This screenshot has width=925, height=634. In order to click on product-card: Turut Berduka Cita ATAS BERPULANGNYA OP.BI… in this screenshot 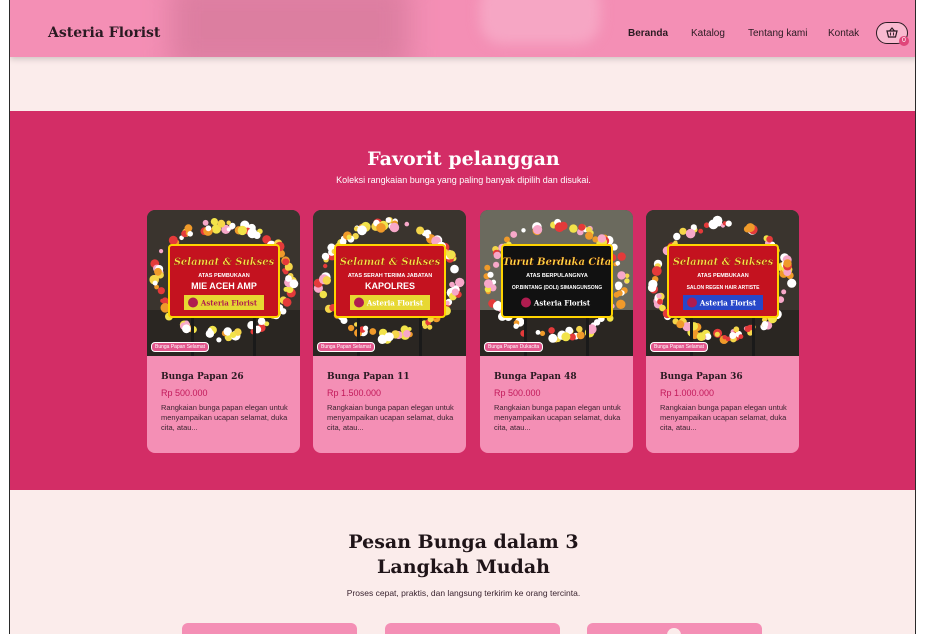, I will do `click(556, 331)`.